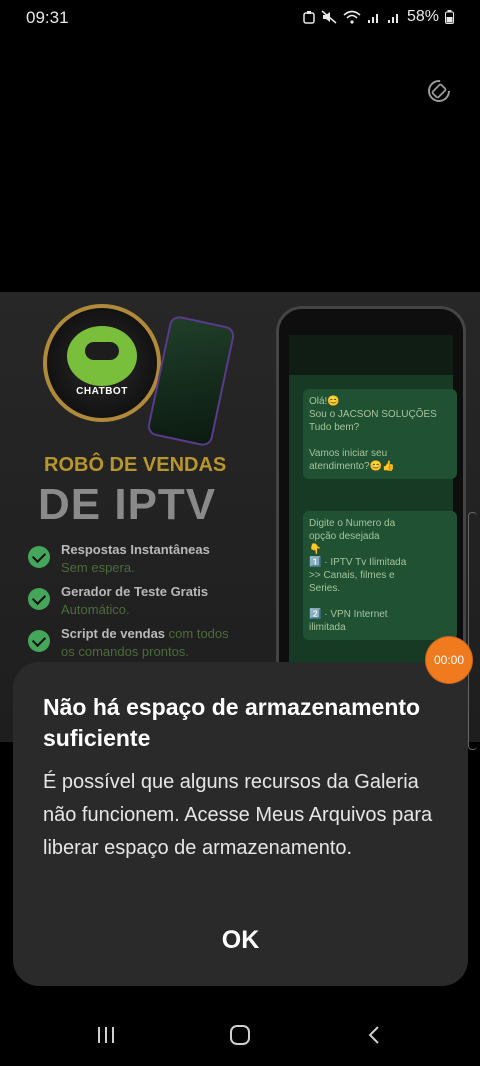 This screenshot has height=1066, width=480. Describe the element at coordinates (197, 633) in the screenshot. I see `feature-title-rest: com todos` at that location.